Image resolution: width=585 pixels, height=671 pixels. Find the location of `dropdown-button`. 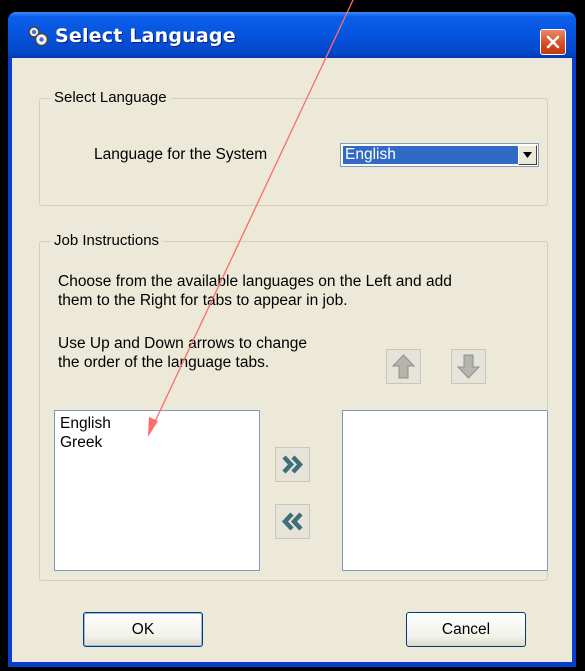

dropdown-button is located at coordinates (527, 155).